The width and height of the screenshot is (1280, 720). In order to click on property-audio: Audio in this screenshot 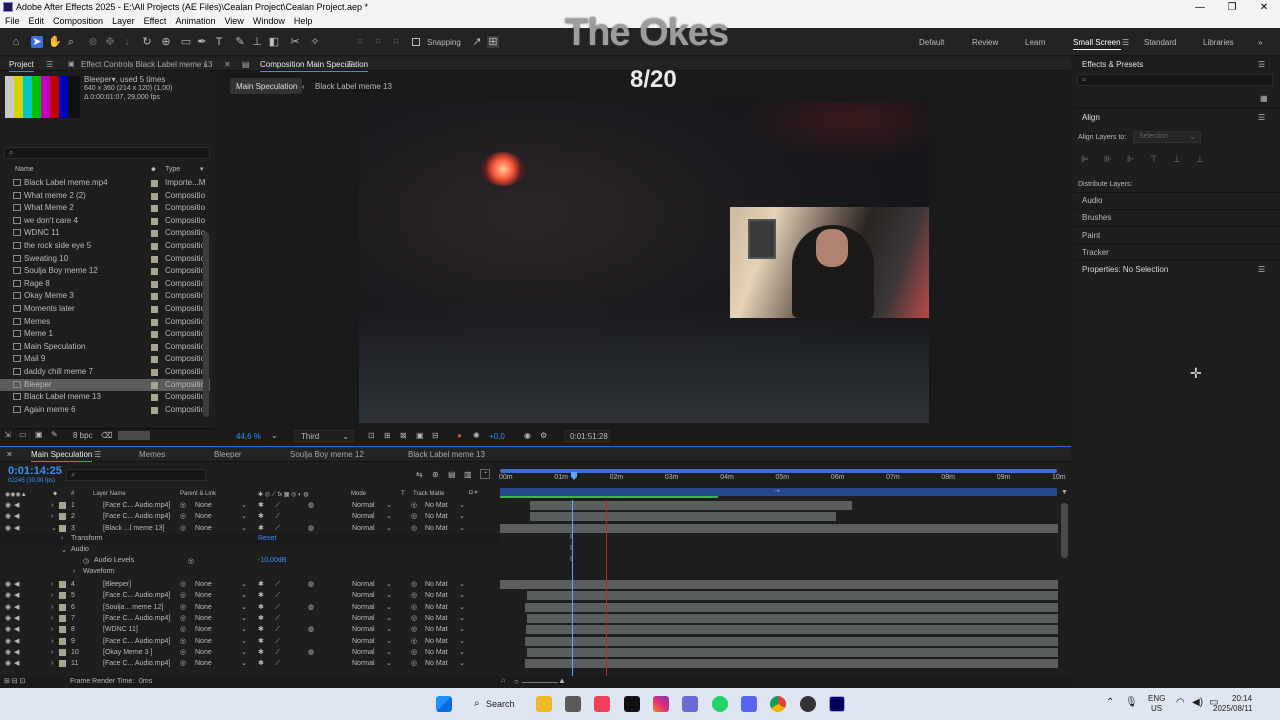, I will do `click(80, 549)`.